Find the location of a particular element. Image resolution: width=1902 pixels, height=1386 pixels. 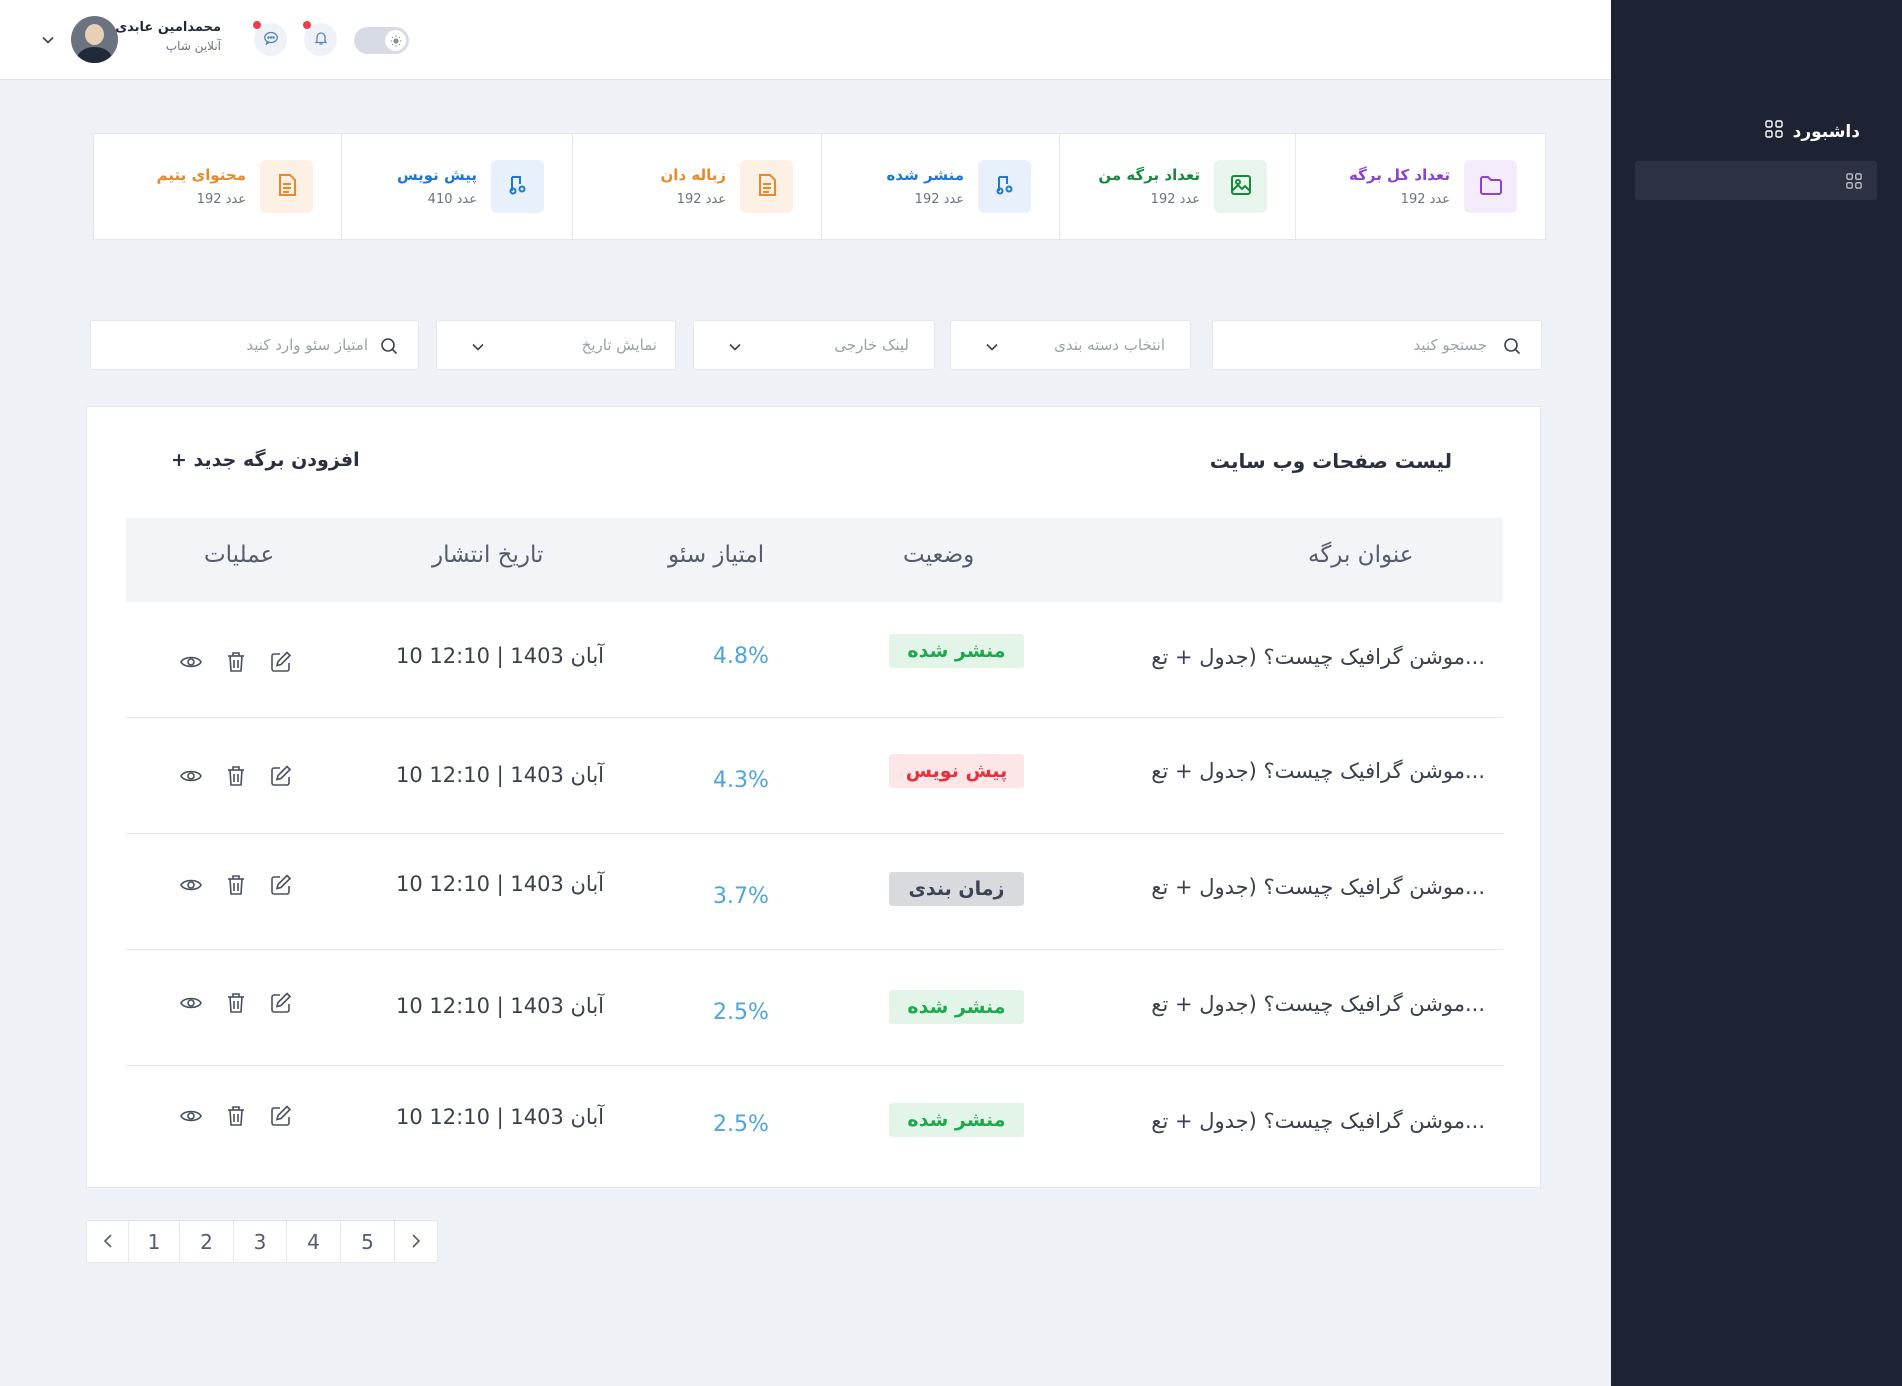

user-name: محمدامین عابدی is located at coordinates (168, 27).